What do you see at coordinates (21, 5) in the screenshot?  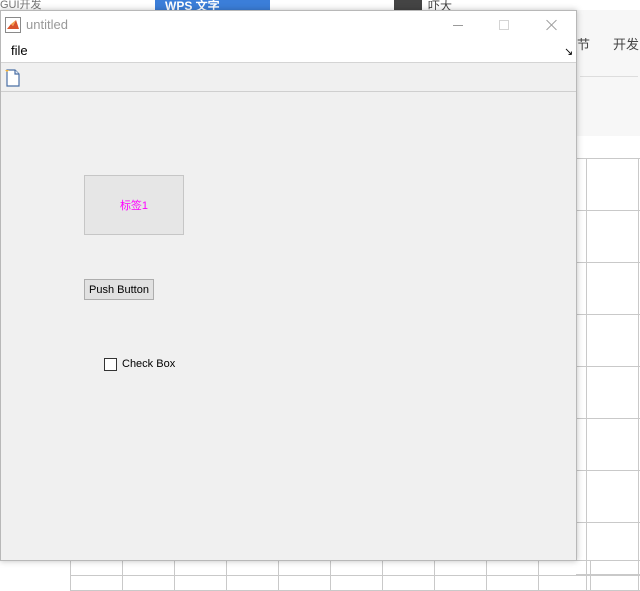 I see `background-top-left-text: GUI开发` at bounding box center [21, 5].